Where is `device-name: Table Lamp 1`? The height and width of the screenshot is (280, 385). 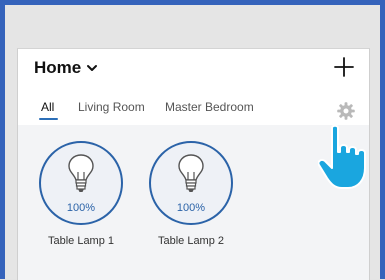 device-name: Table Lamp 1 is located at coordinates (81, 241).